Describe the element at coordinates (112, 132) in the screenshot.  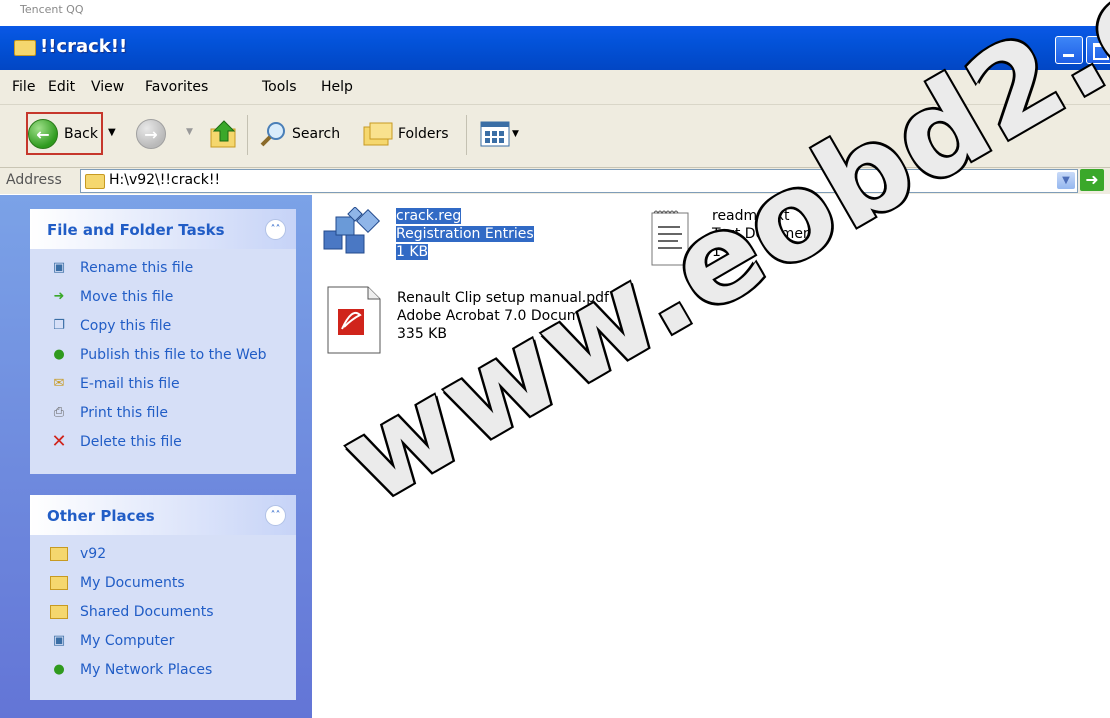
I see `back-dropdown-icon: ▼` at that location.